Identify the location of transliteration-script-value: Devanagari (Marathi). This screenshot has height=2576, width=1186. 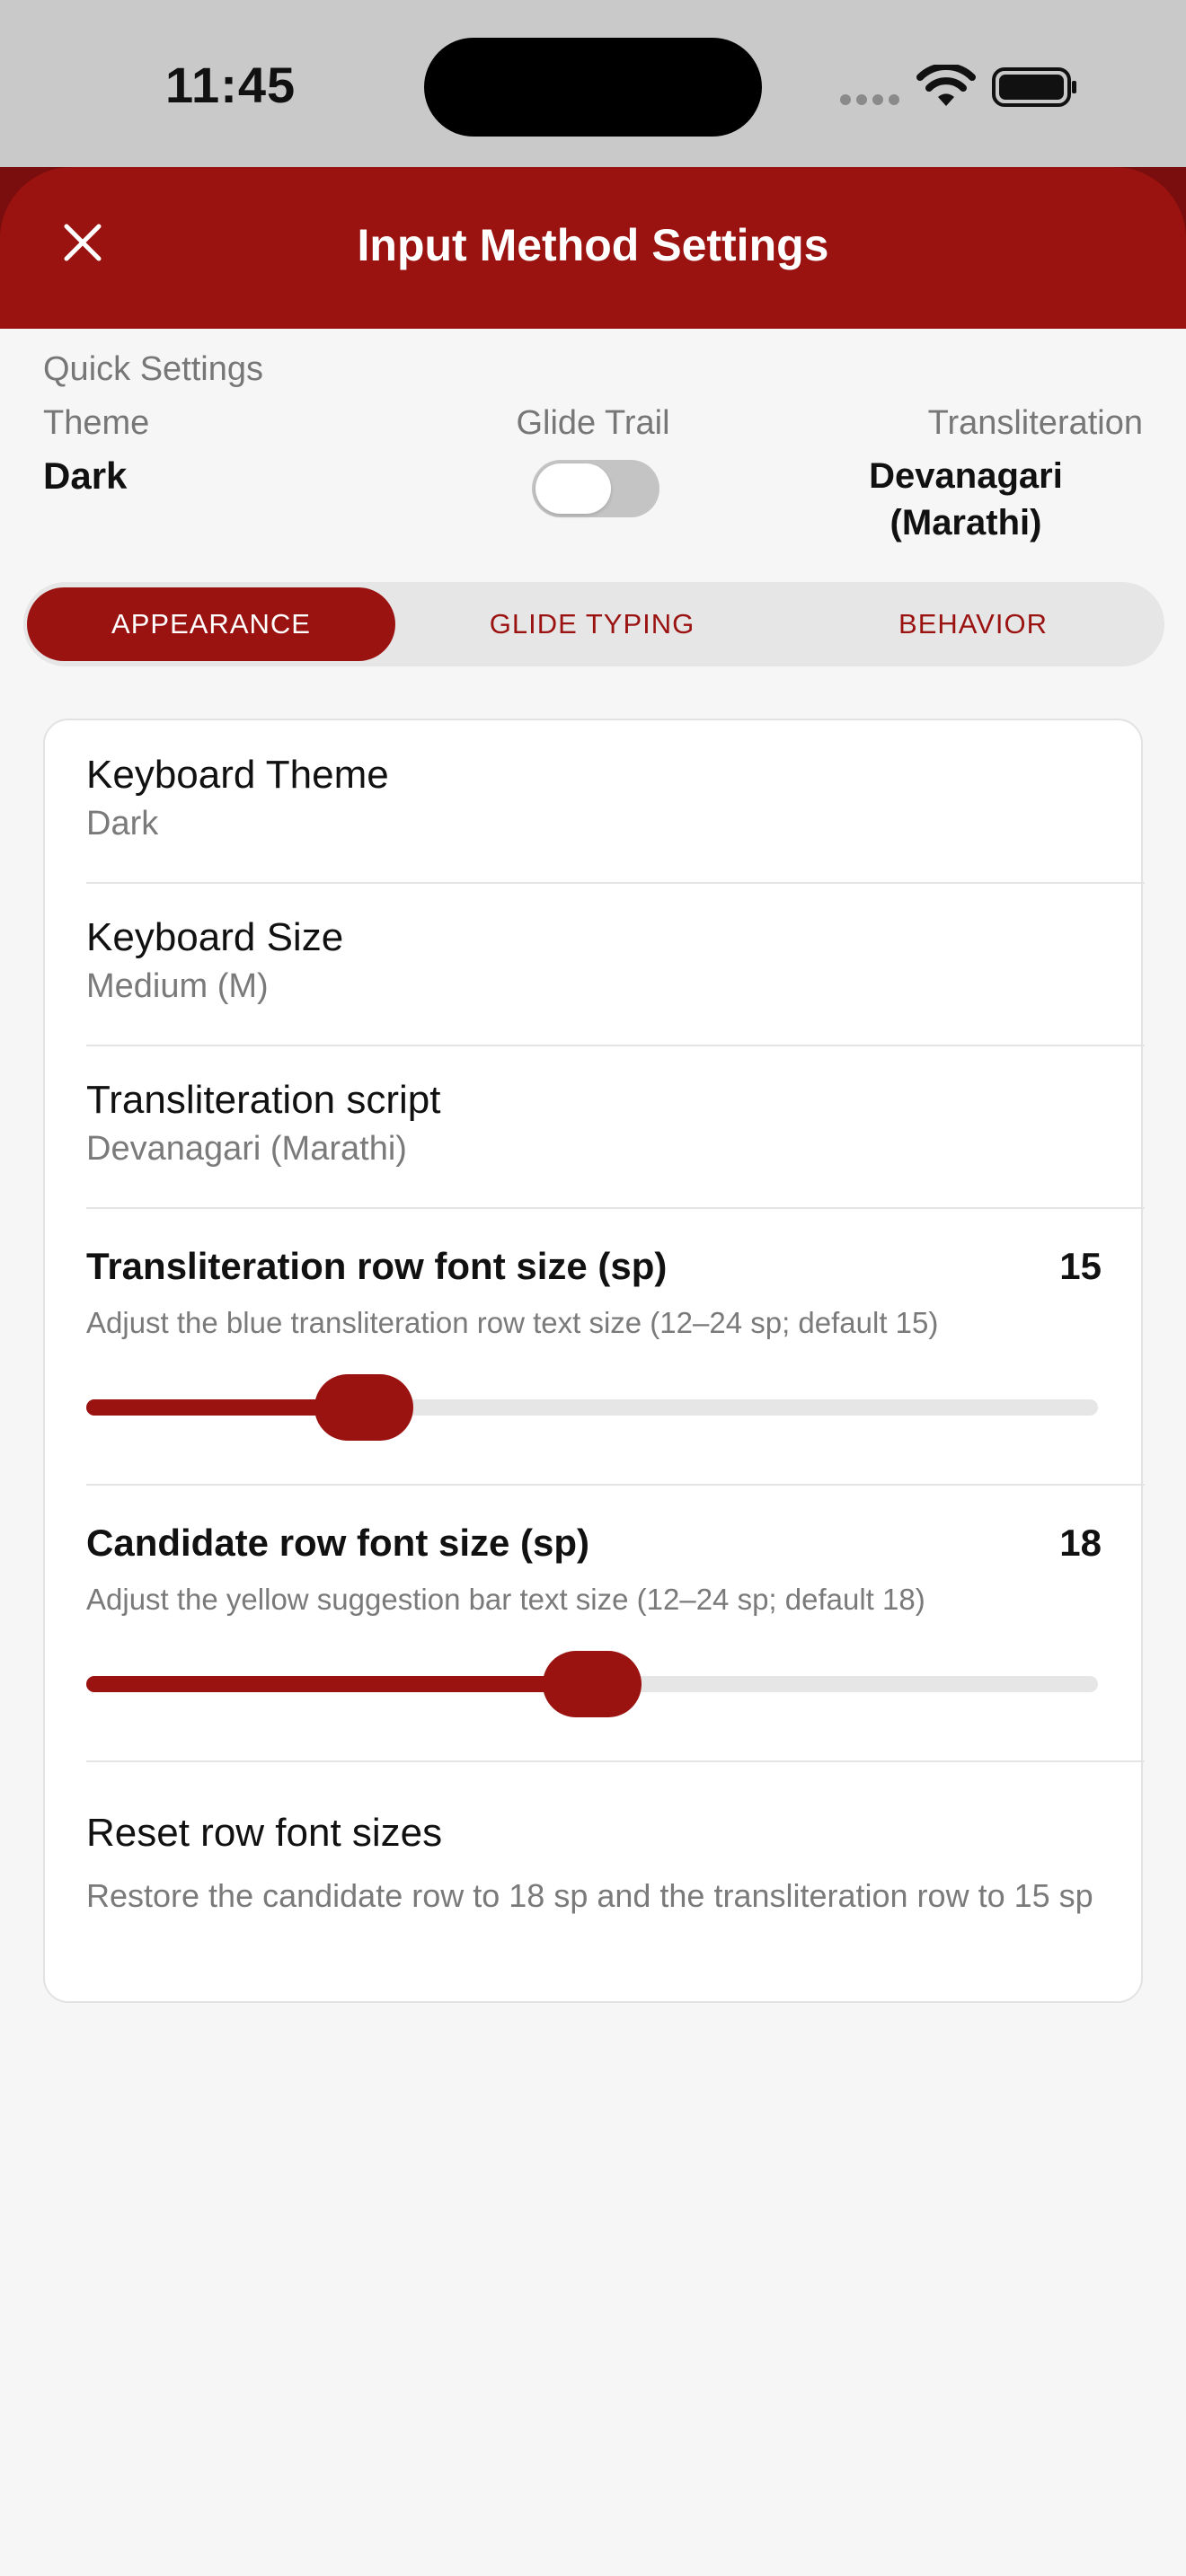
(246, 1149).